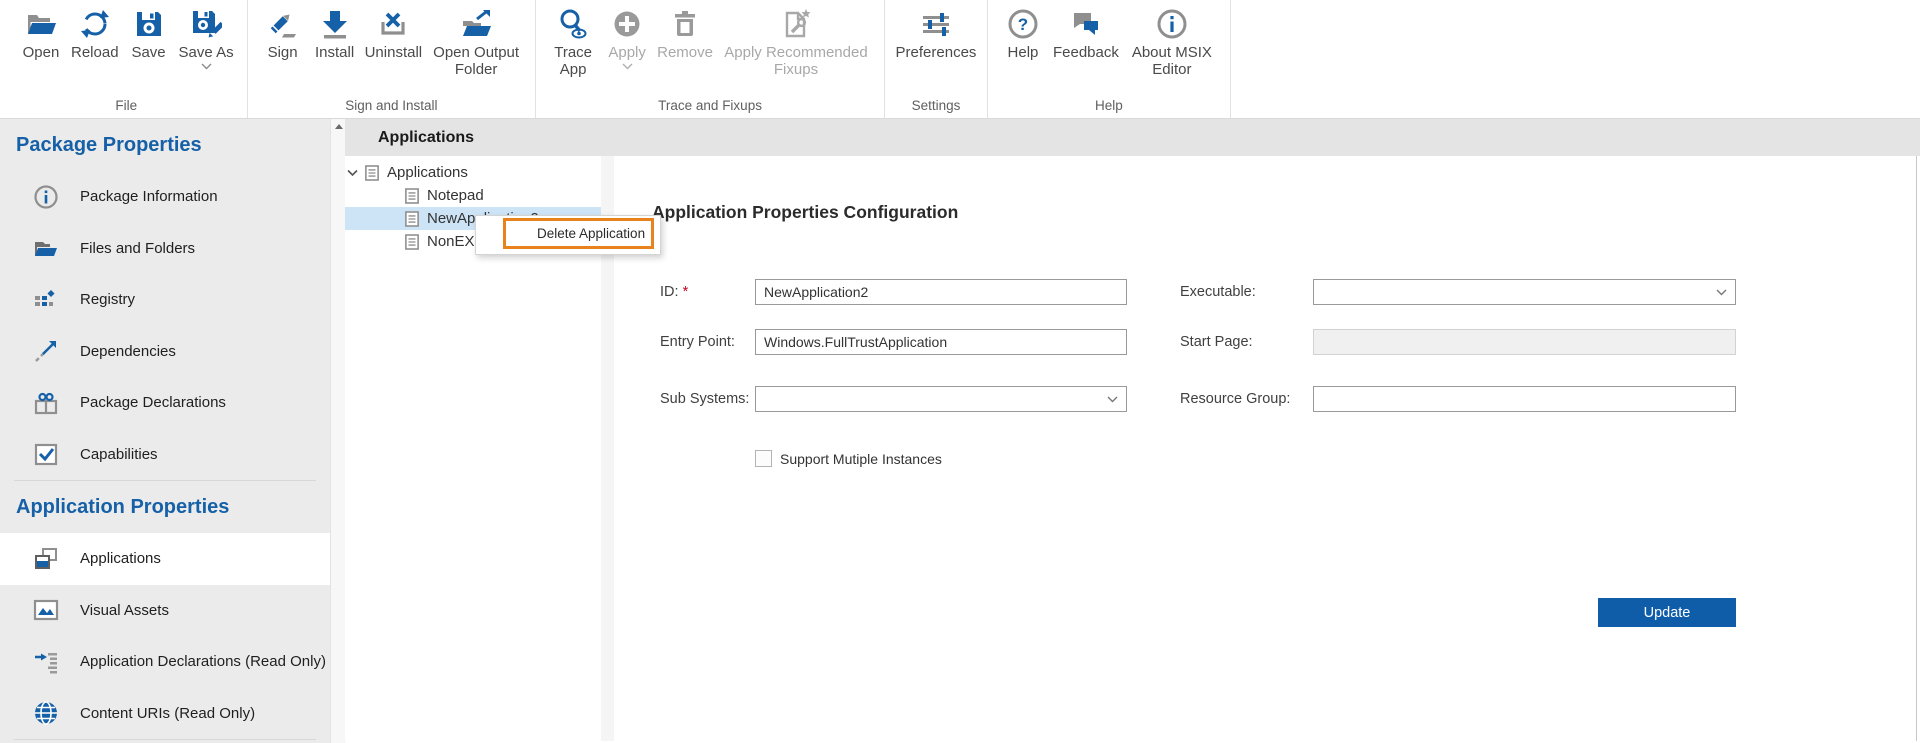 The height and width of the screenshot is (743, 1920). I want to click on content-uris-icon, so click(46, 713).